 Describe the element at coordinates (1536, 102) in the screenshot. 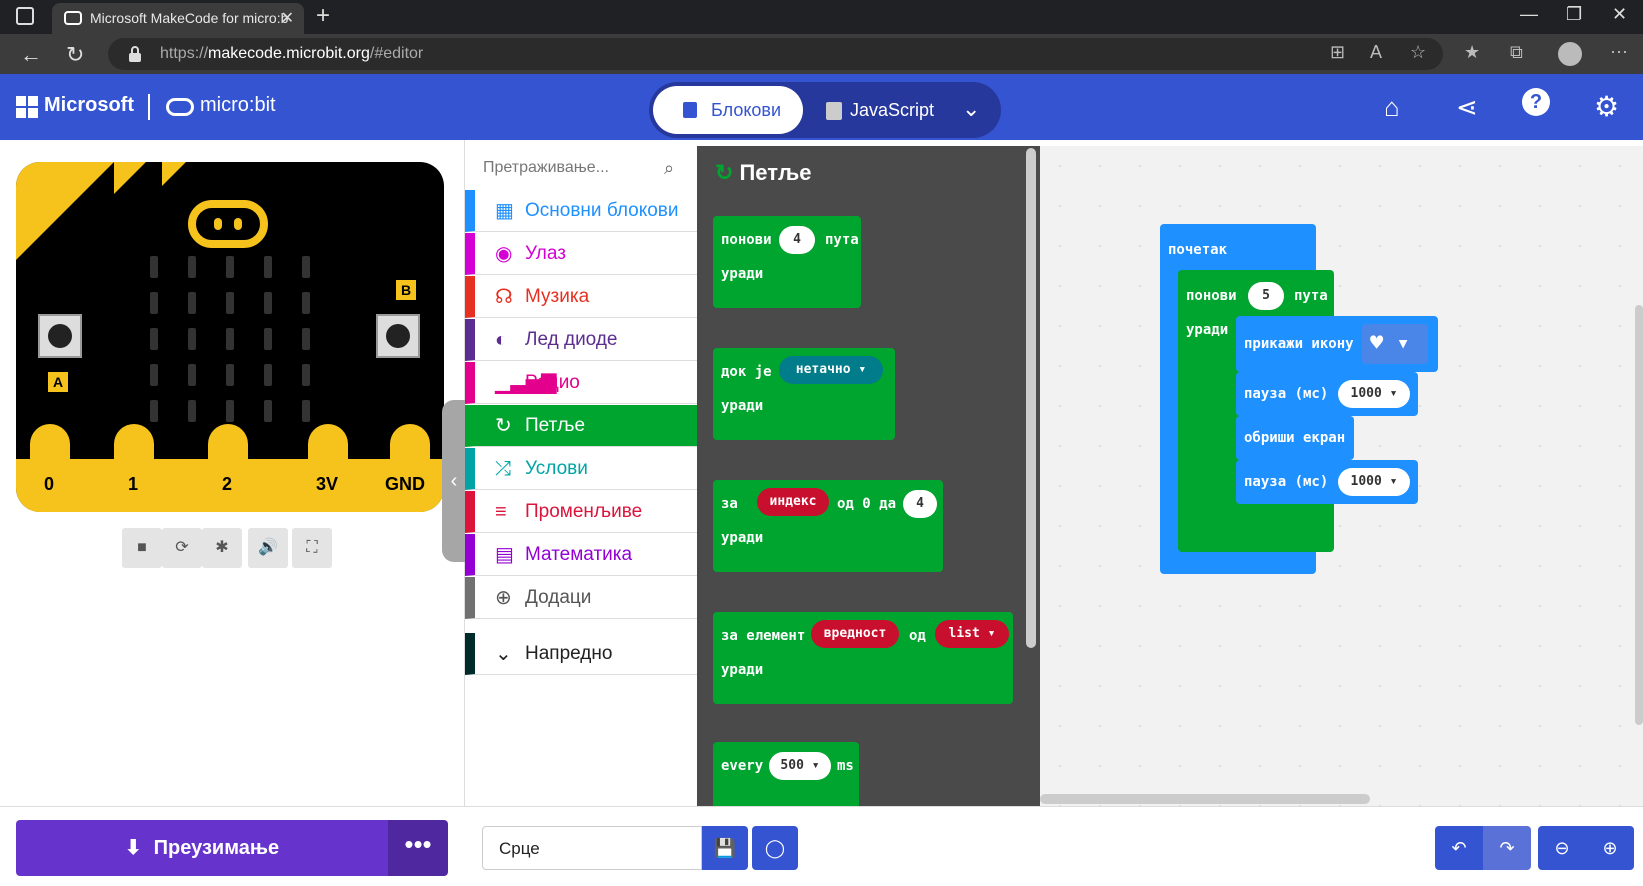

I see `help-icon: ?` at that location.